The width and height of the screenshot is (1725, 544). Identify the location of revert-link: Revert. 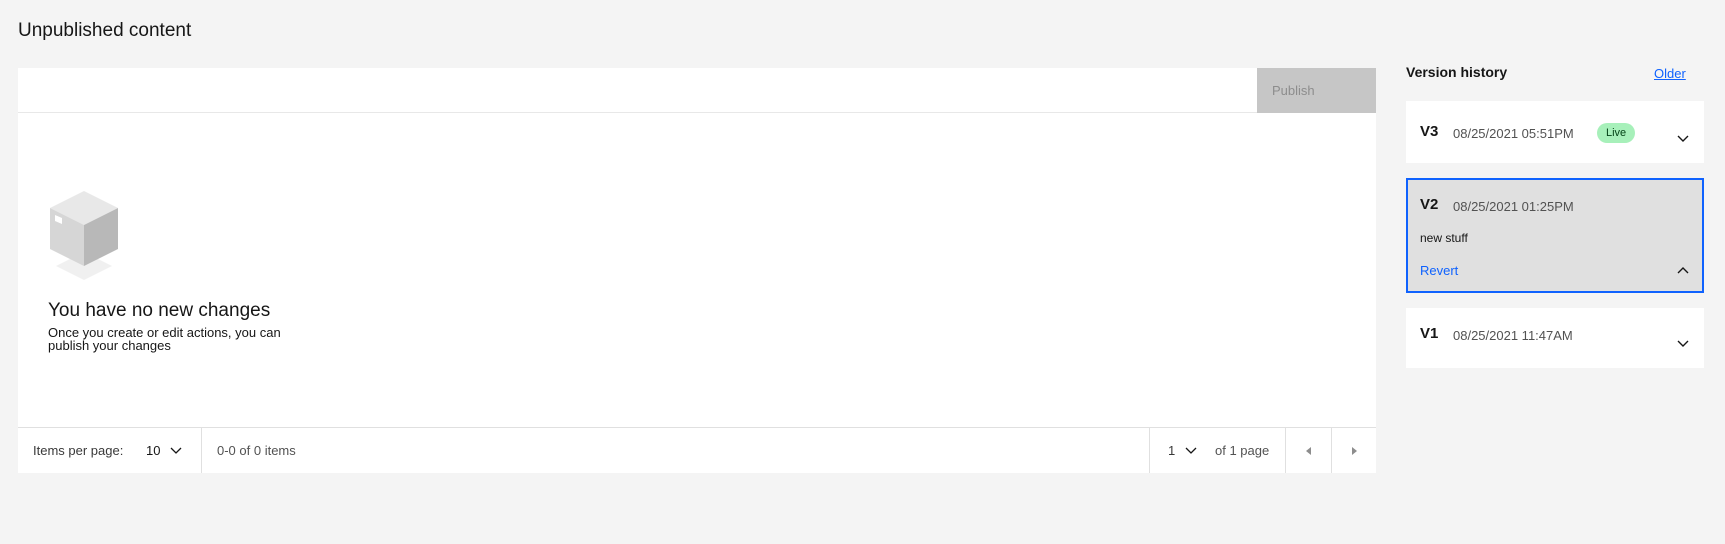
(1439, 270).